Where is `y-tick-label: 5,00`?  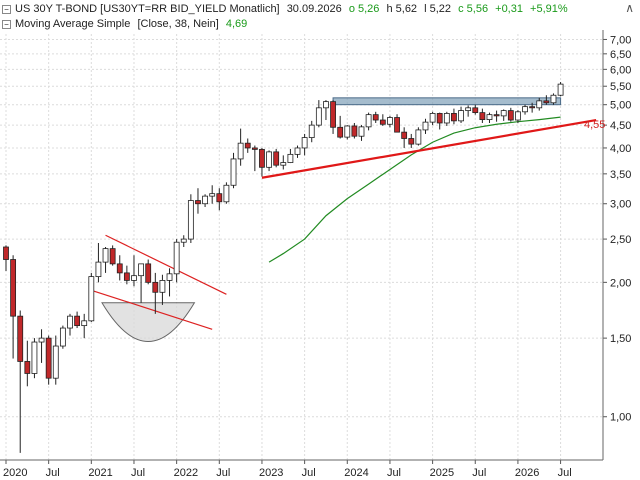 y-tick-label: 5,00 is located at coordinates (620, 106).